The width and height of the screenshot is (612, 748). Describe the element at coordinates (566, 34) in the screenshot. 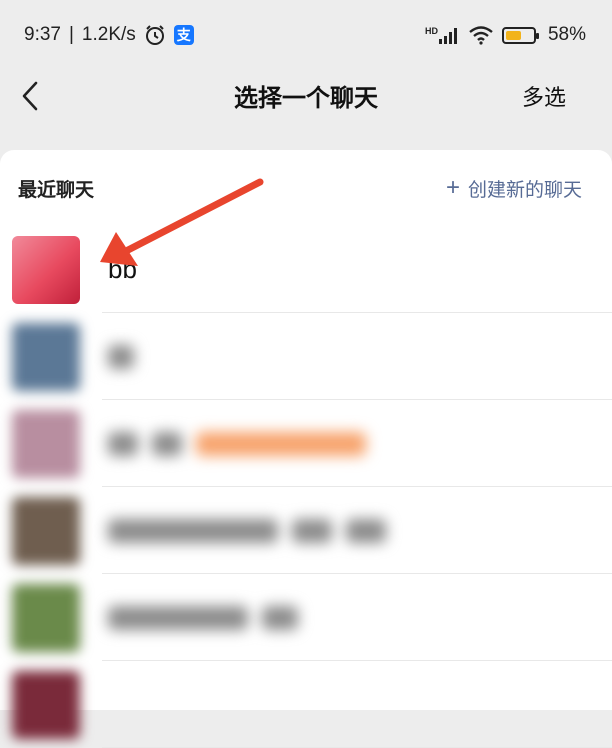

I see `battery-percent: 58%` at that location.